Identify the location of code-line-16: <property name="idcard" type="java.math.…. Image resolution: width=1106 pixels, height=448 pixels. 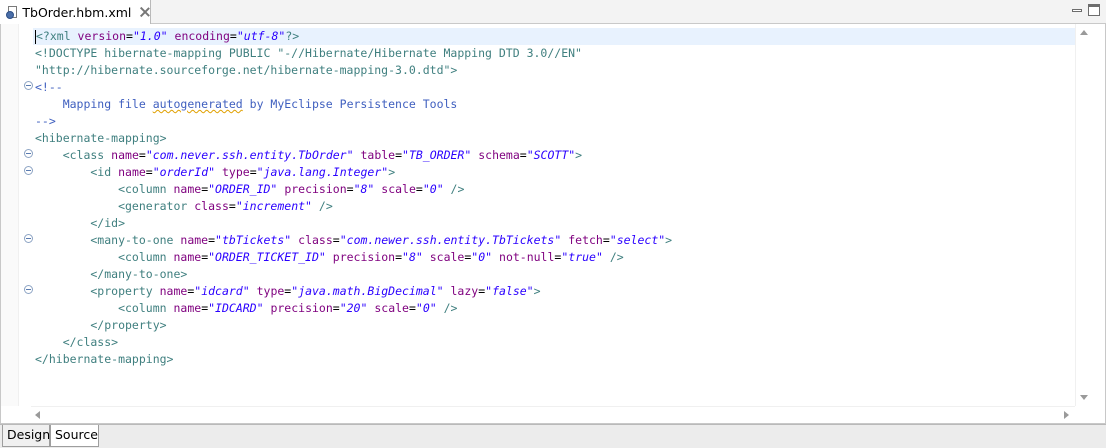
(288, 291).